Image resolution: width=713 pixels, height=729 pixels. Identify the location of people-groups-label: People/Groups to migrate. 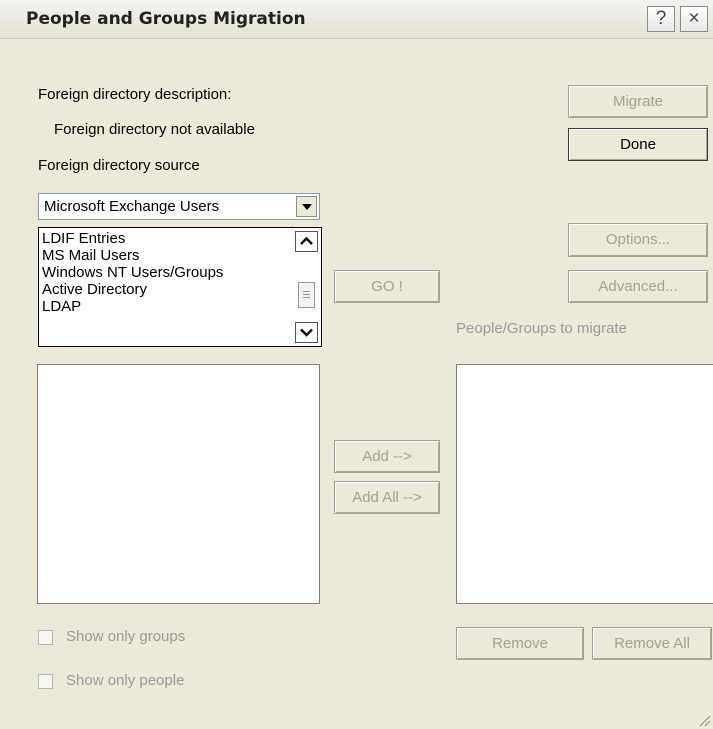
(541, 328).